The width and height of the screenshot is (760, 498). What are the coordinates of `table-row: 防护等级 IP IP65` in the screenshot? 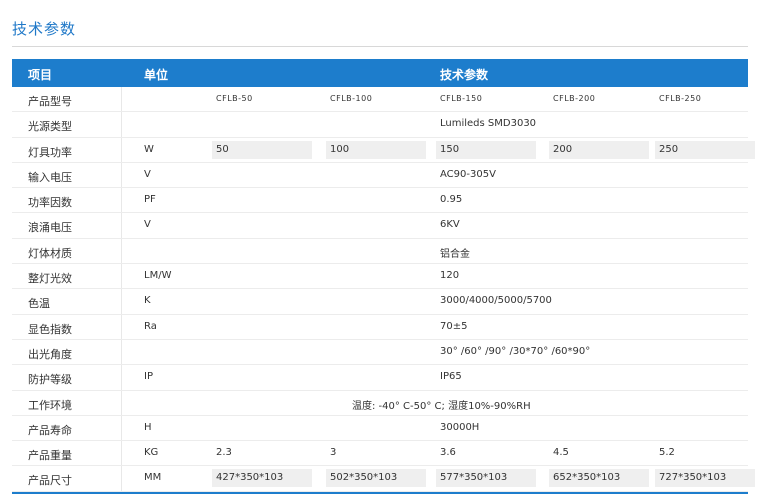 It's located at (380, 378).